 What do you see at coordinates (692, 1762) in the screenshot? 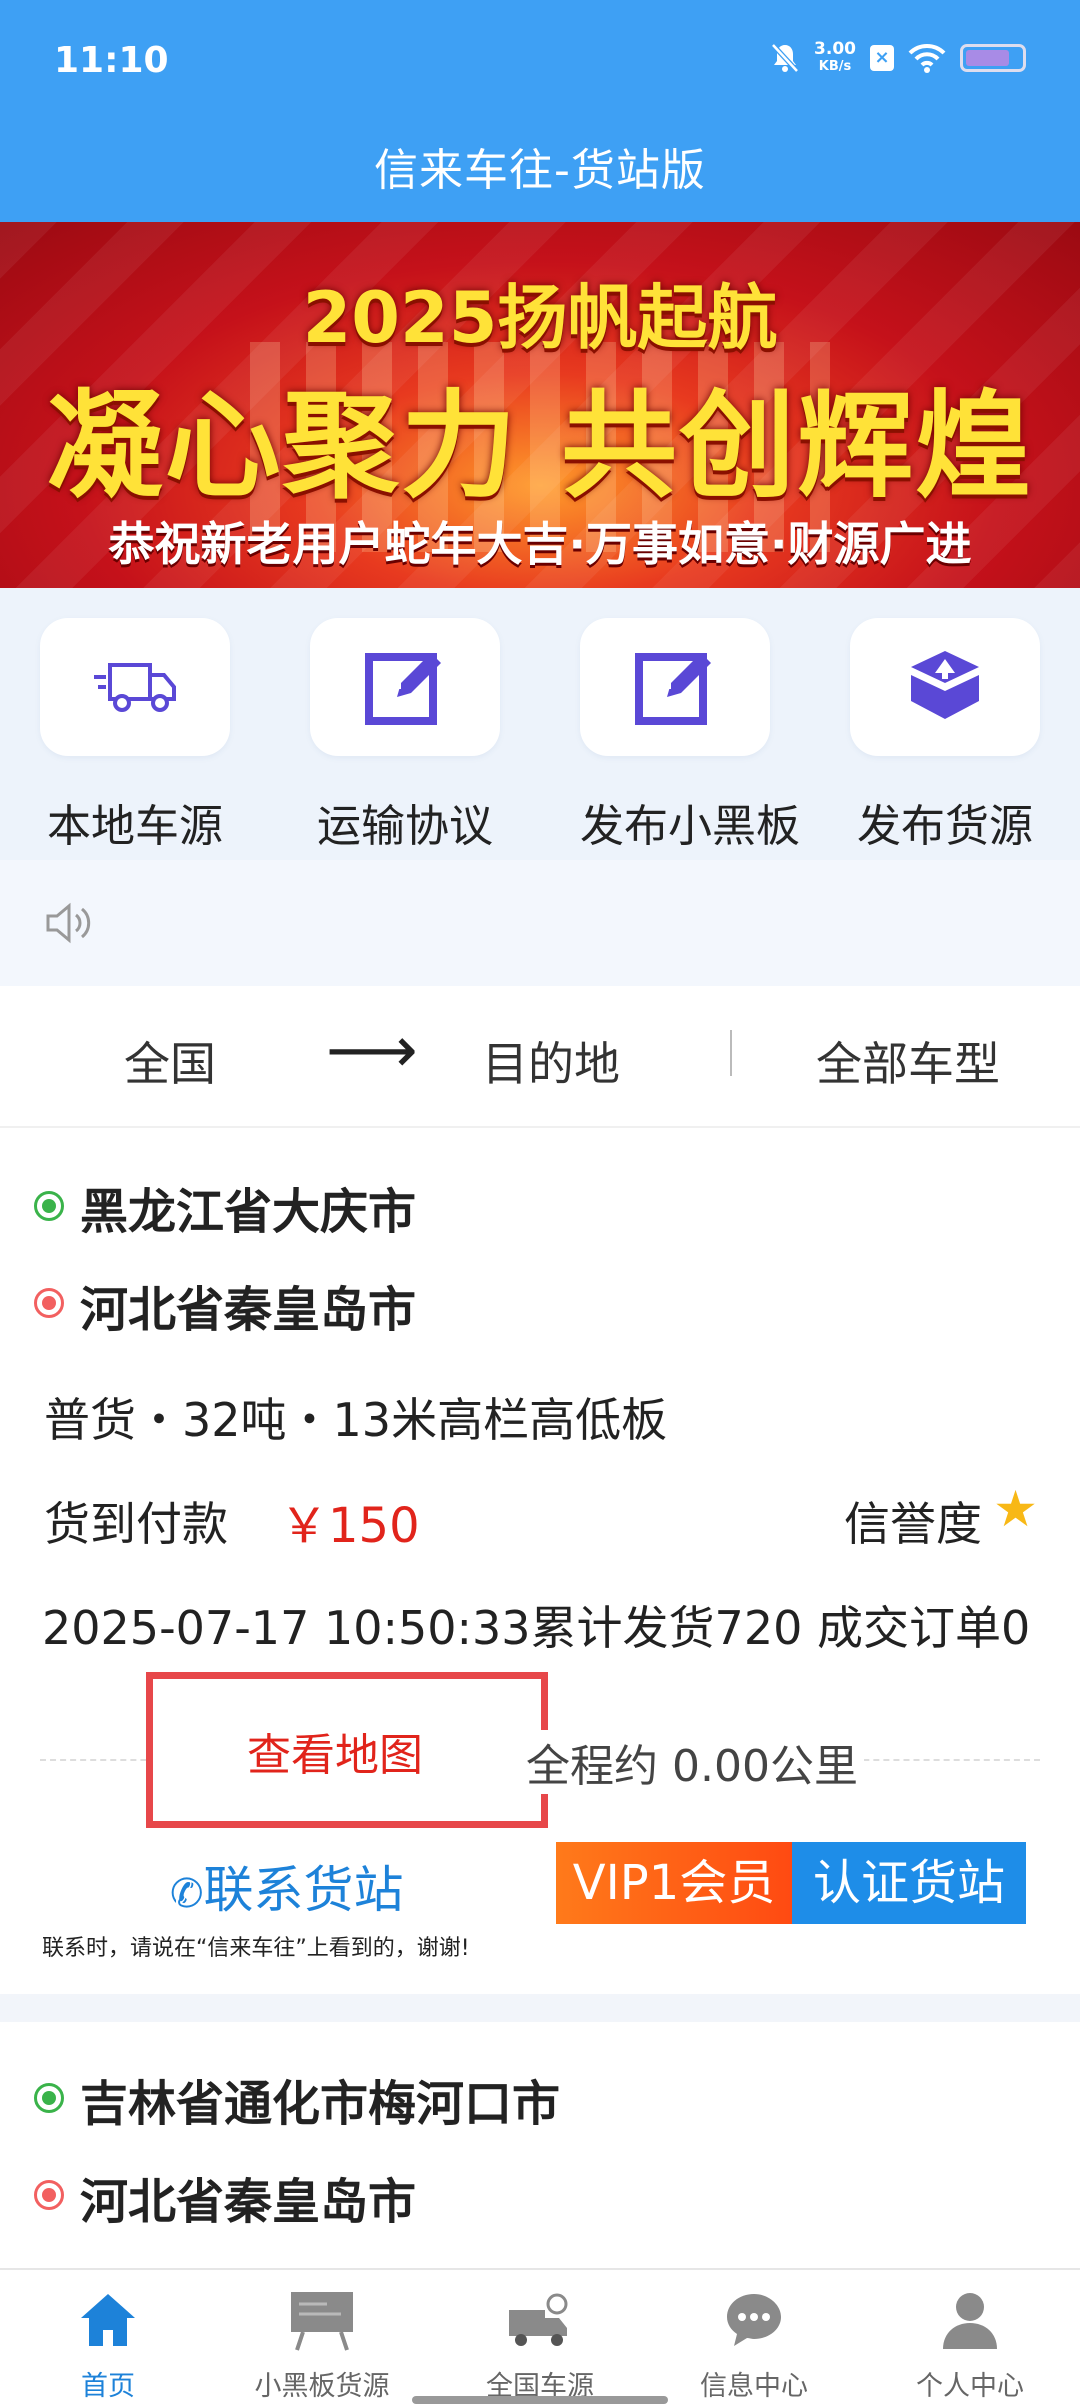
I see `route-distance: 全程约 0.00公里` at bounding box center [692, 1762].